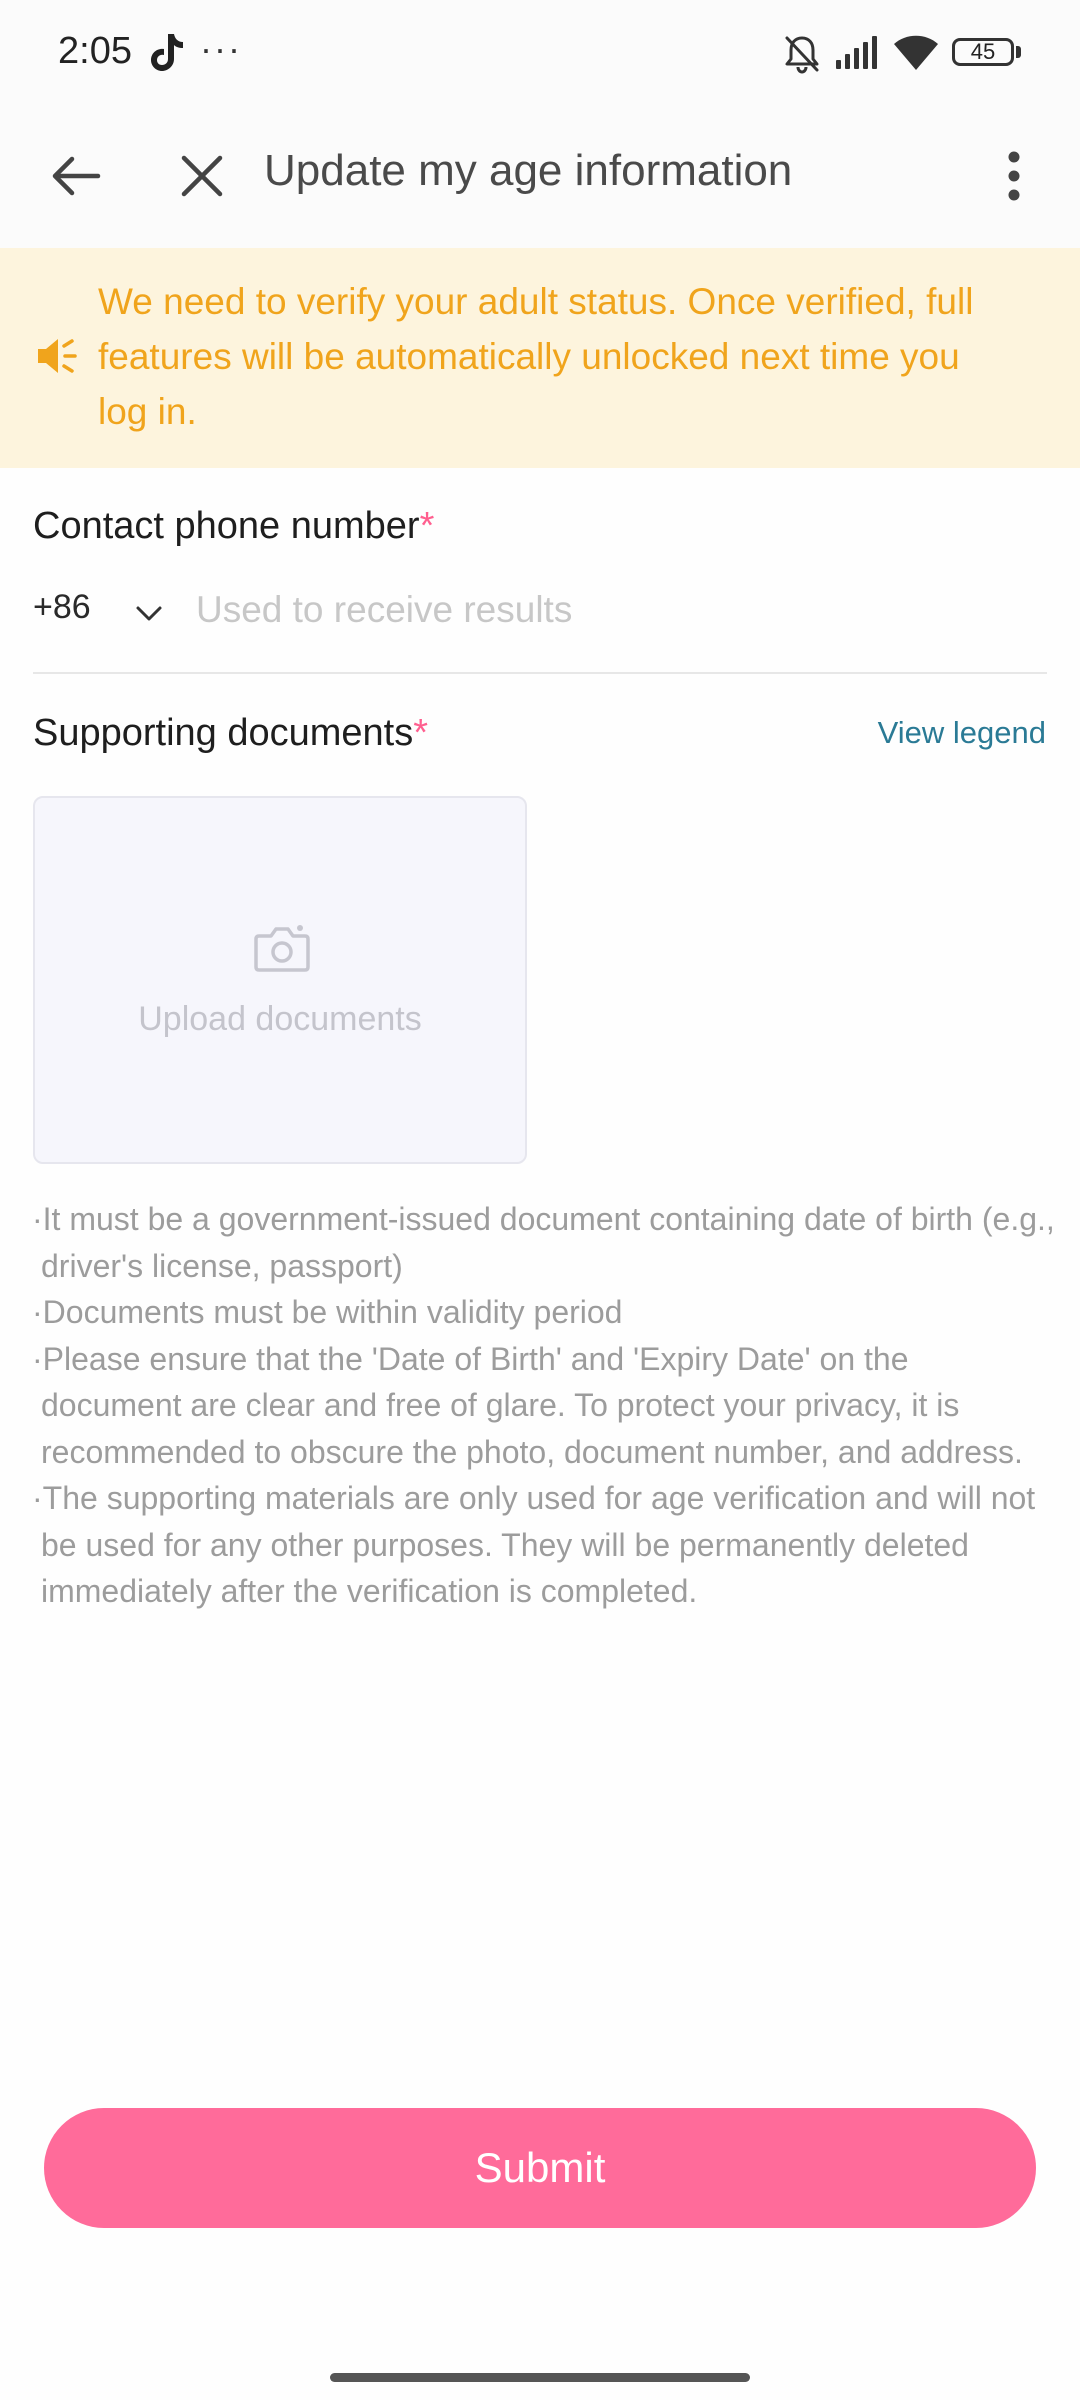 This screenshot has width=1080, height=2400. What do you see at coordinates (528, 170) in the screenshot?
I see `page-title: Update my age information` at bounding box center [528, 170].